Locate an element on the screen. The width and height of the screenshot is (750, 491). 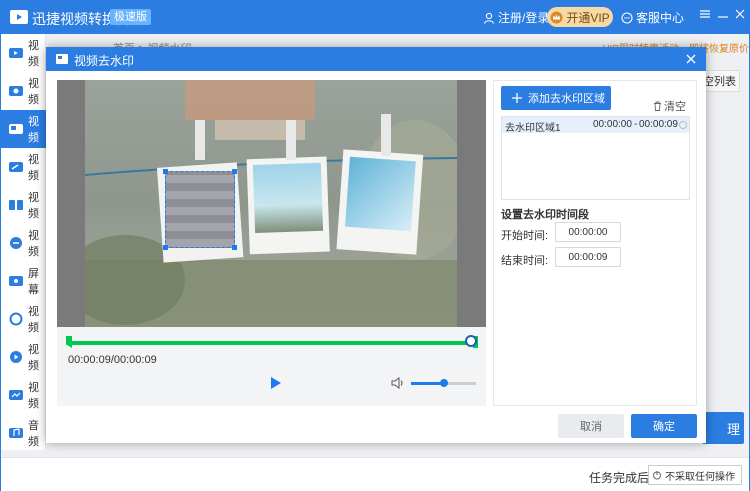
clear-button: 清空 is located at coordinates (669, 106).